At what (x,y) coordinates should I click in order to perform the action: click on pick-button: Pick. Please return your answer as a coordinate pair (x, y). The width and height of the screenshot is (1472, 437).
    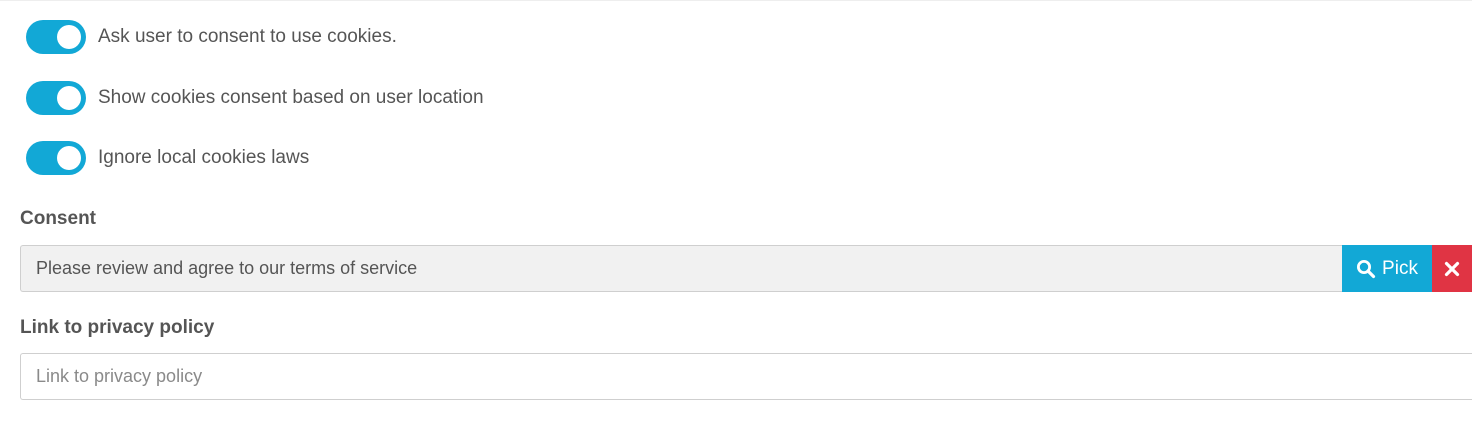
    Looking at the image, I should click on (1387, 268).